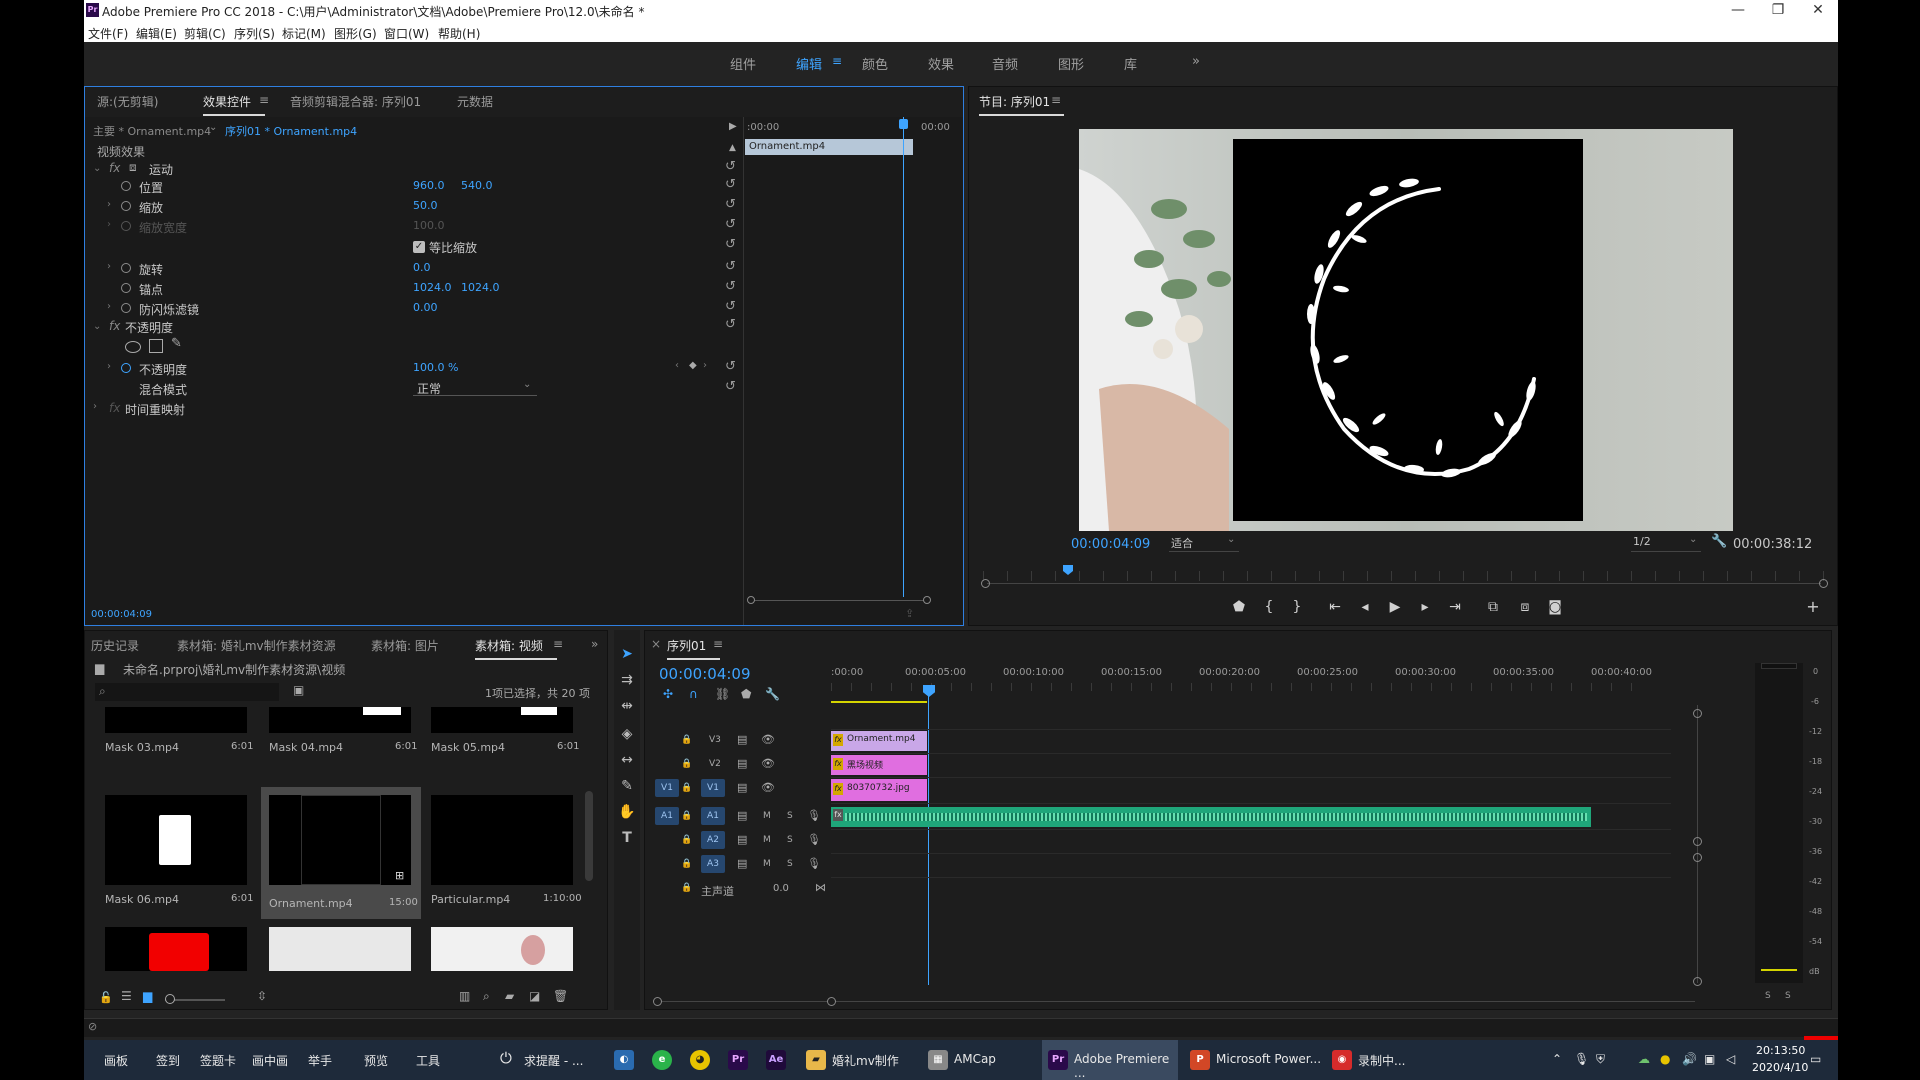 The width and height of the screenshot is (1920, 1080). Describe the element at coordinates (170, 999) in the screenshot. I see `zoom-slider-handle` at that location.